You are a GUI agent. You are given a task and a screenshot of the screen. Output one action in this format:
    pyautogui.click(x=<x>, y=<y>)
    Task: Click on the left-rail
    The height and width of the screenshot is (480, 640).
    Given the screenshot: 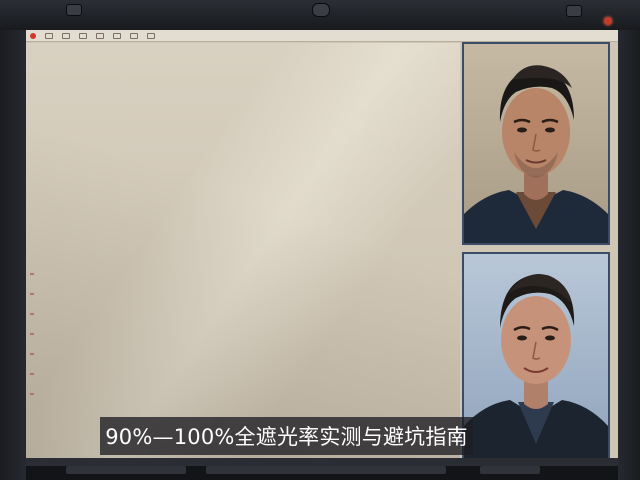 What is the action you would take?
    pyautogui.click(x=13, y=255)
    